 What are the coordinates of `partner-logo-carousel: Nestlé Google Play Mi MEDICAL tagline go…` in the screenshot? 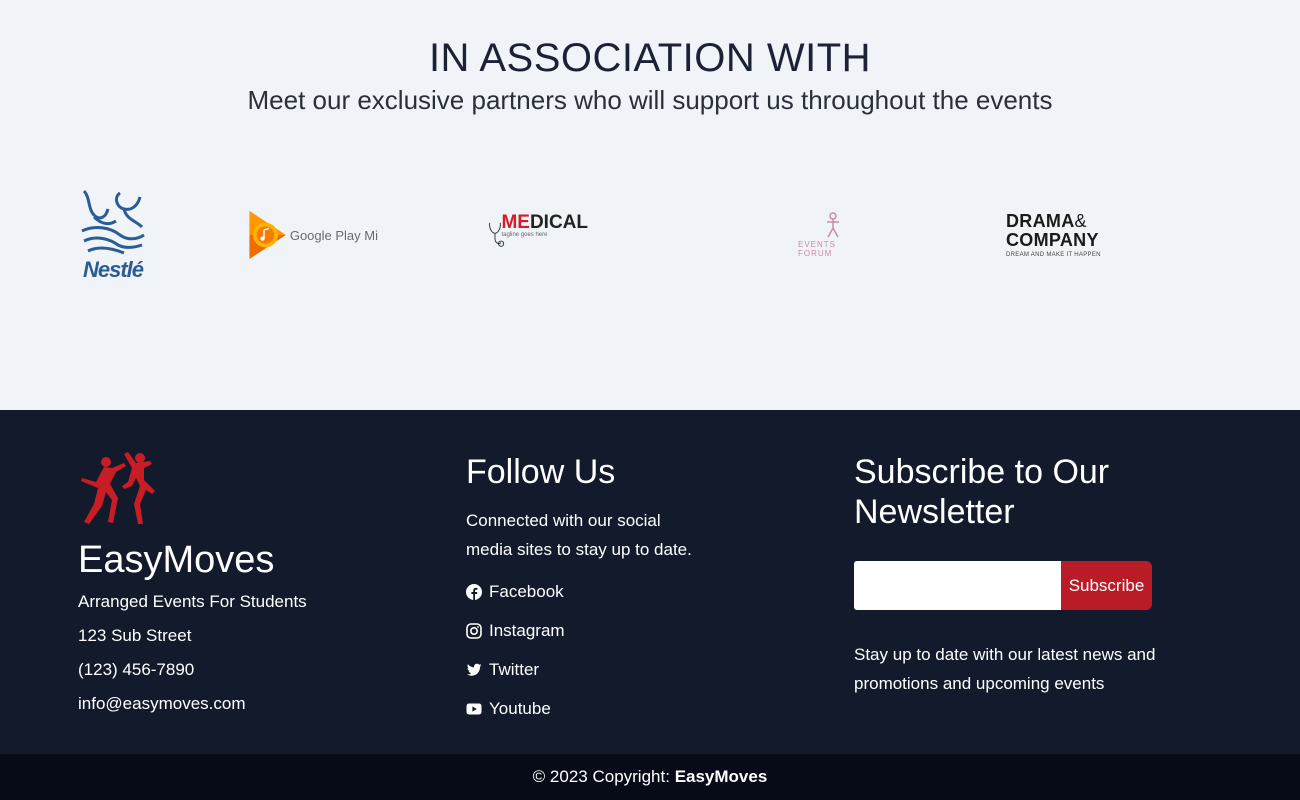 It's located at (660, 235).